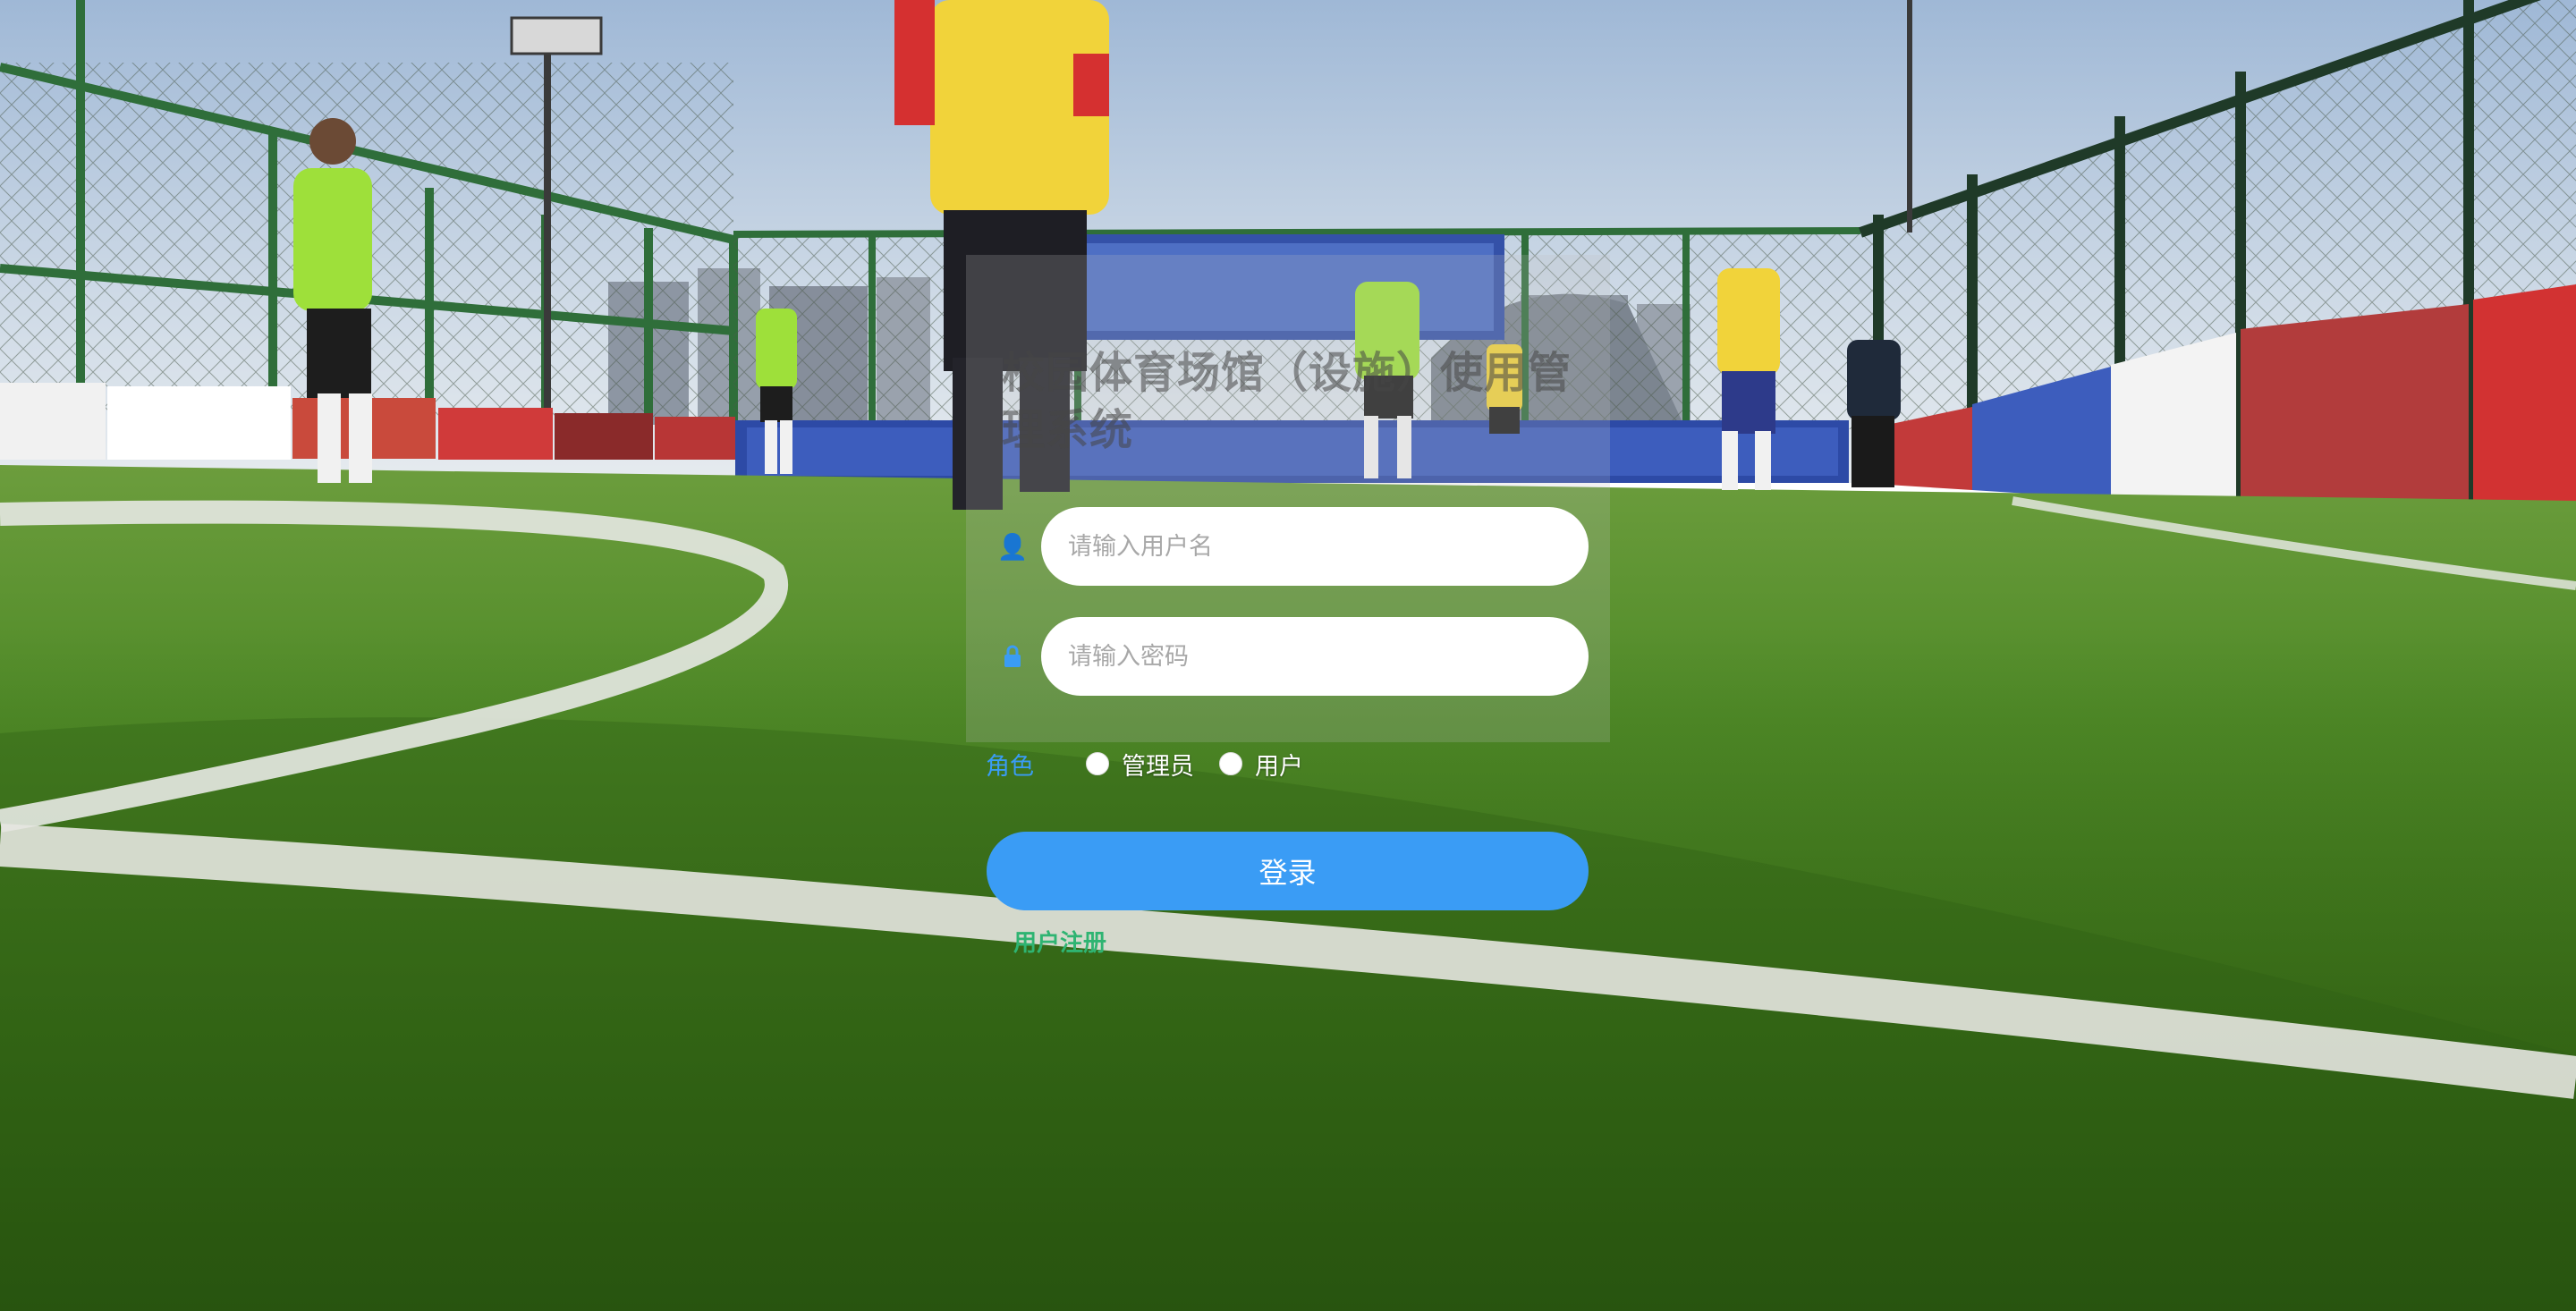 The height and width of the screenshot is (1311, 2576). What do you see at coordinates (1059, 941) in the screenshot?
I see `register-link: 用户注册` at bounding box center [1059, 941].